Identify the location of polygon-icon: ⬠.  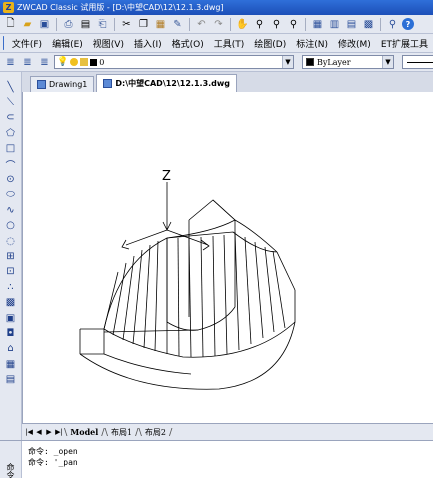
(11, 133).